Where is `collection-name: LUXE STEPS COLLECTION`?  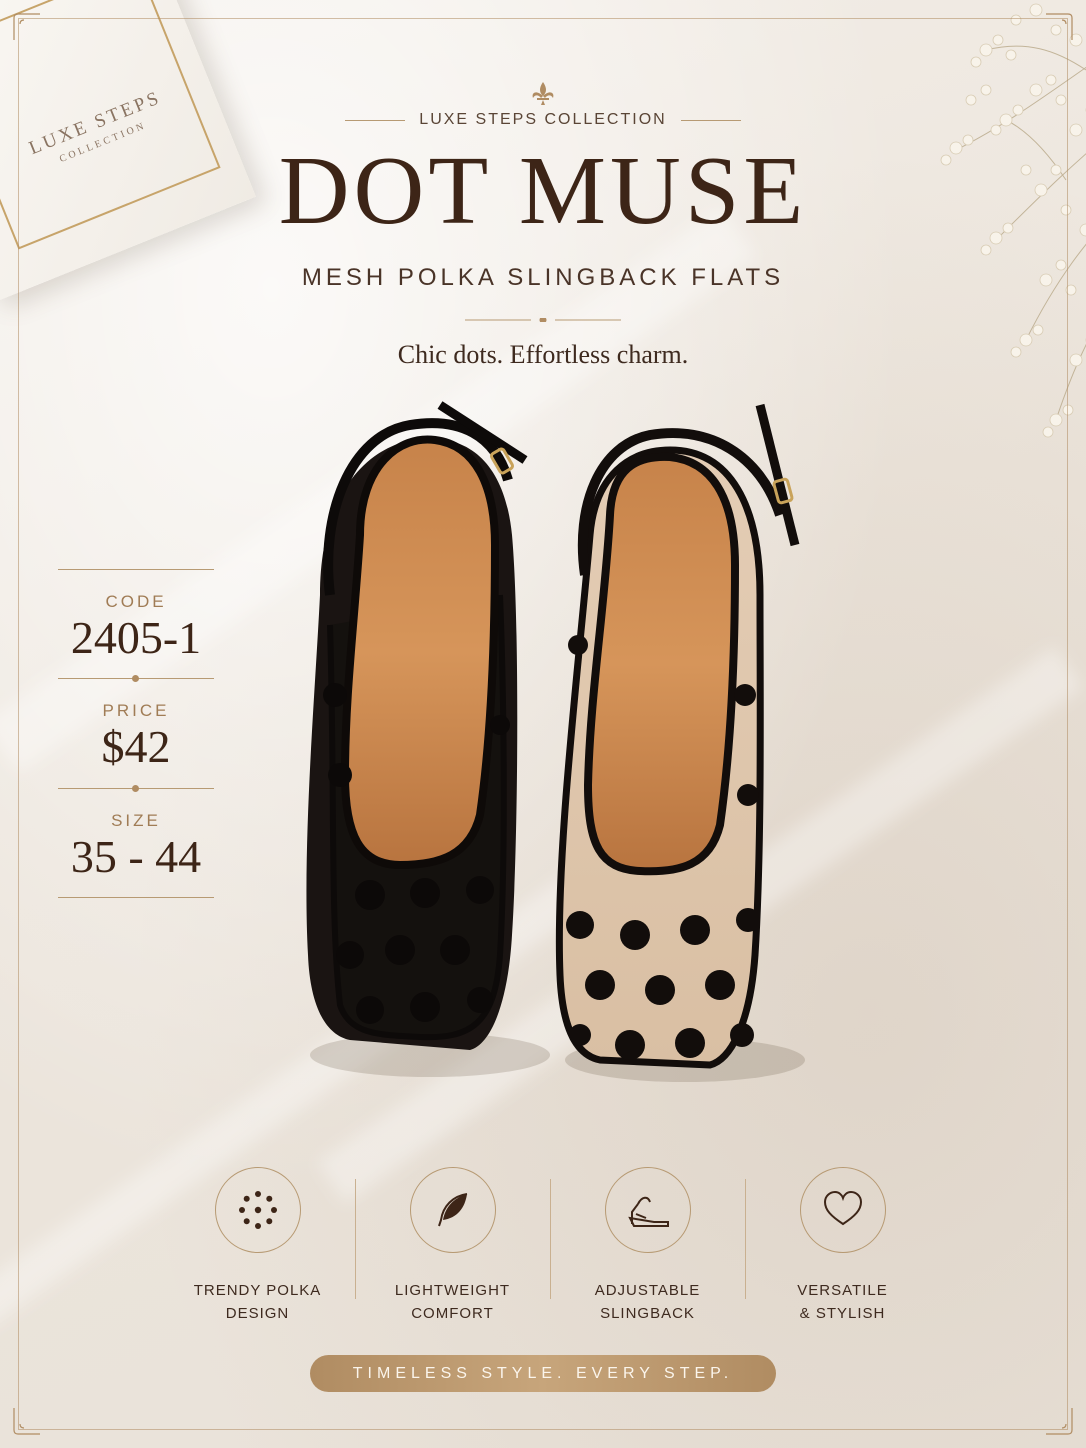 collection-name: LUXE STEPS COLLECTION is located at coordinates (543, 119).